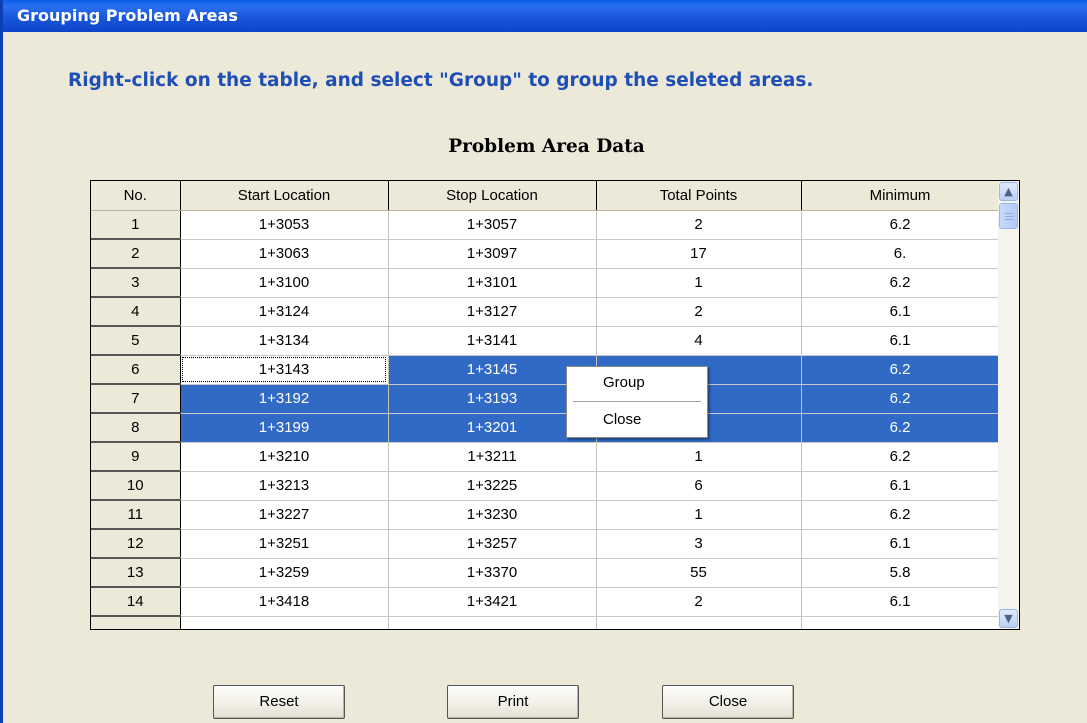  I want to click on cell-total-points: 6, so click(699, 486).